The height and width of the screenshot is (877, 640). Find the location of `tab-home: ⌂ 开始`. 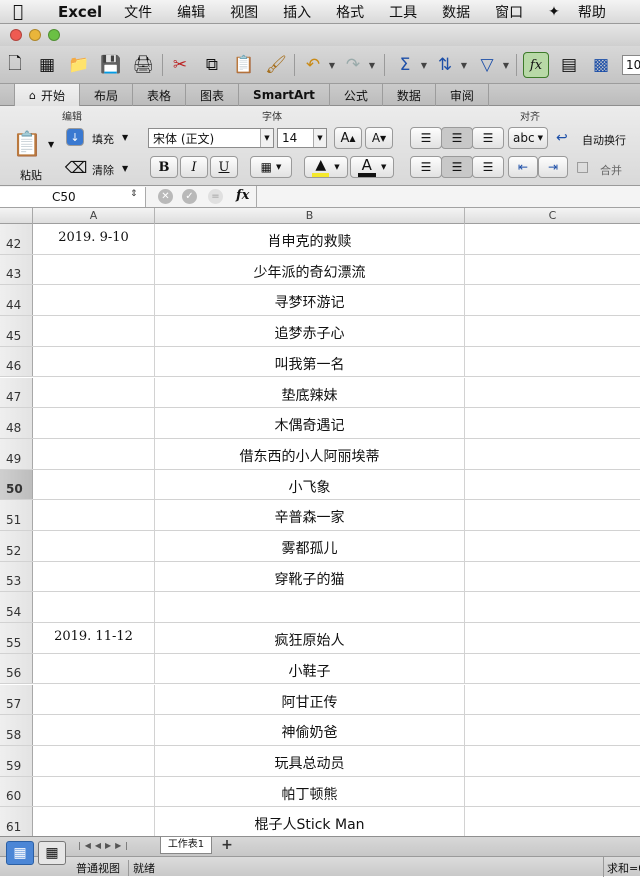

tab-home: ⌂ 开始 is located at coordinates (47, 95).